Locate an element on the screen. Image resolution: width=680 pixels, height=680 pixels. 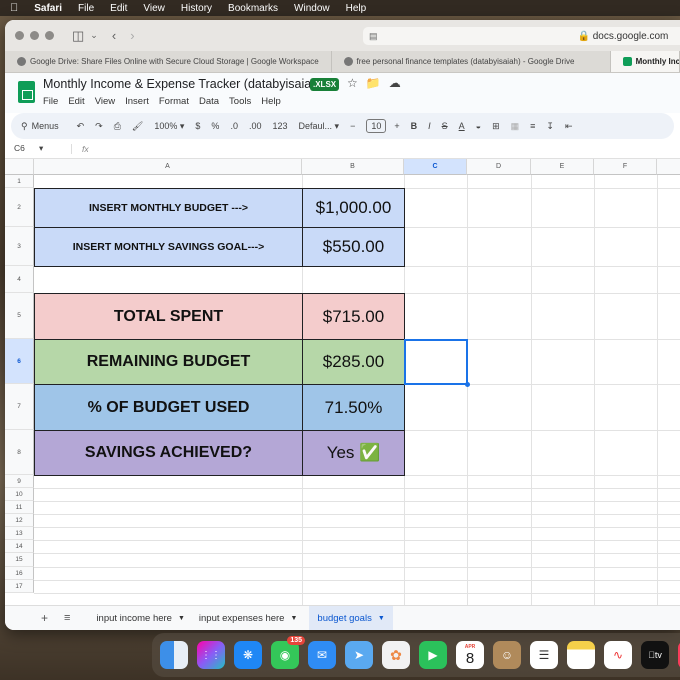
facetime-icon: ▶ is located at coordinates (433, 655).